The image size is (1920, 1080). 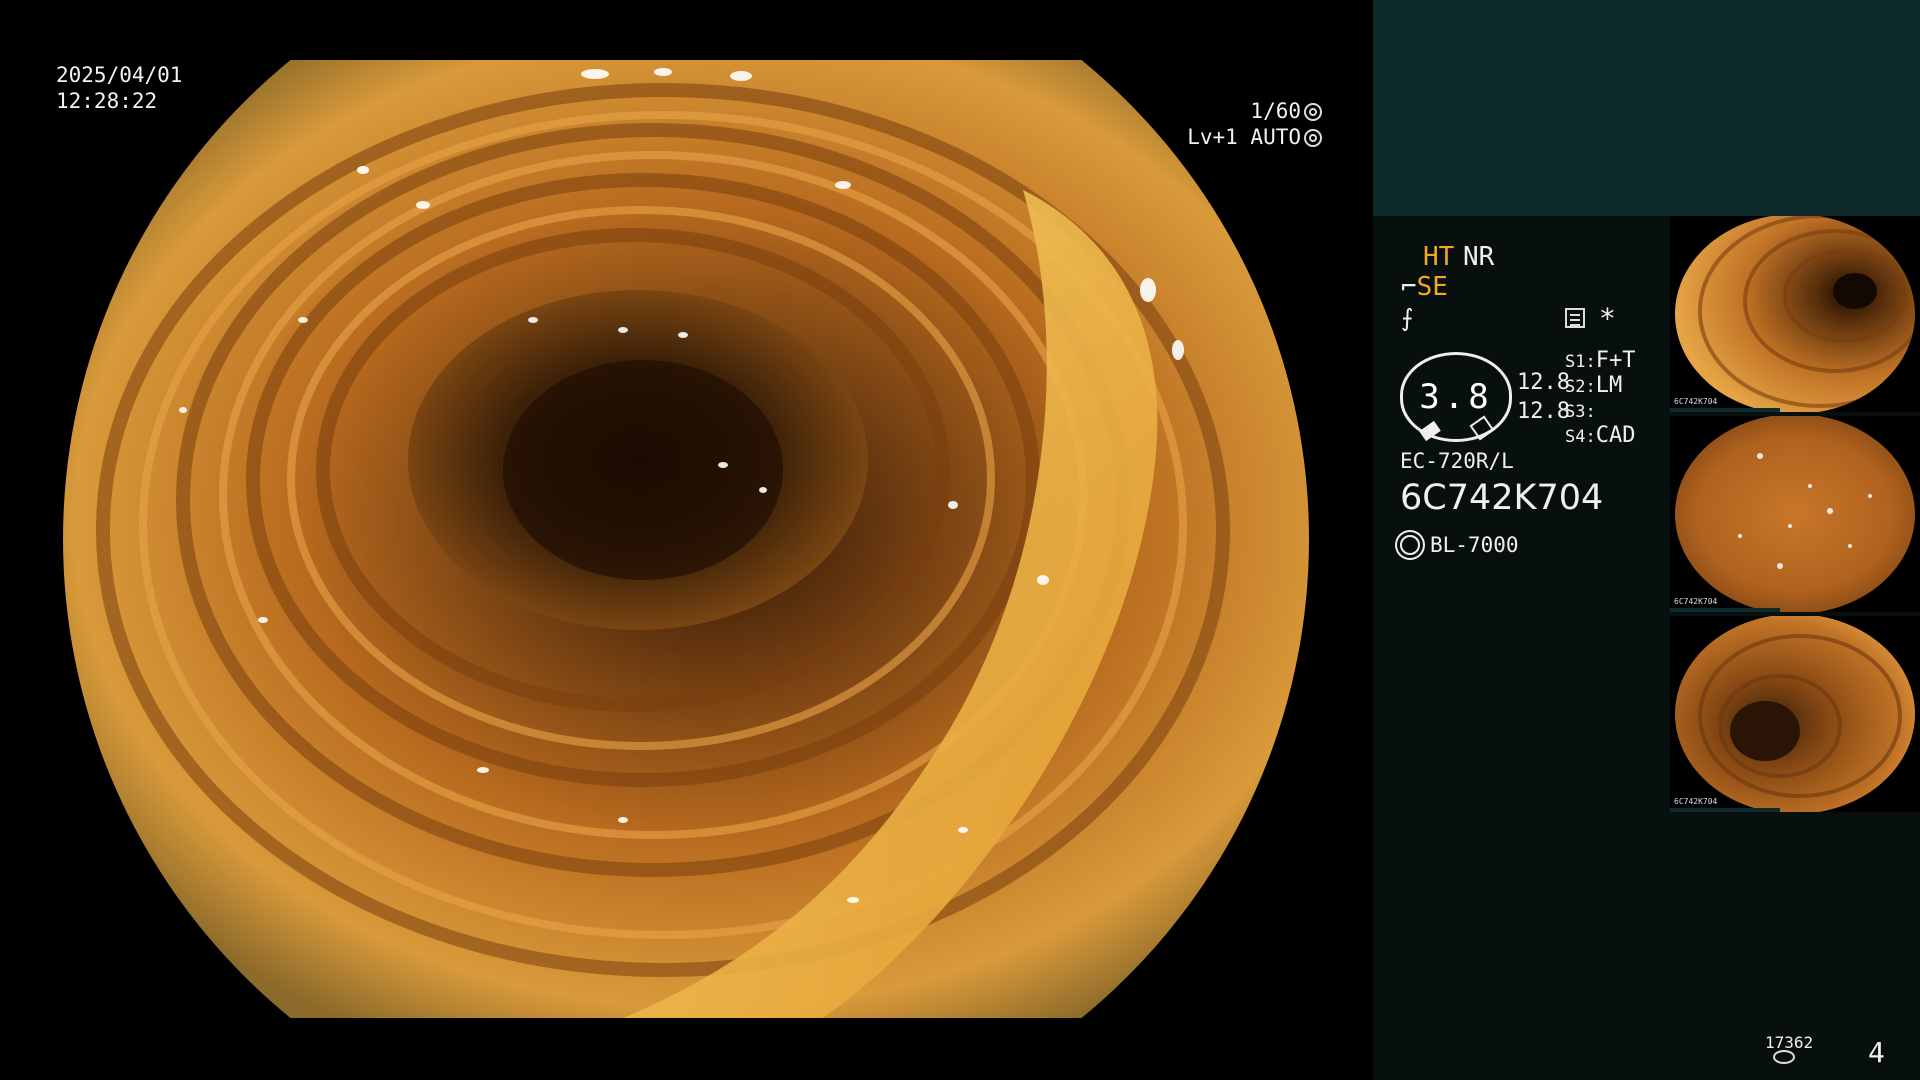 What do you see at coordinates (1502, 498) in the screenshot?
I see `scope-serial: 6C742K704` at bounding box center [1502, 498].